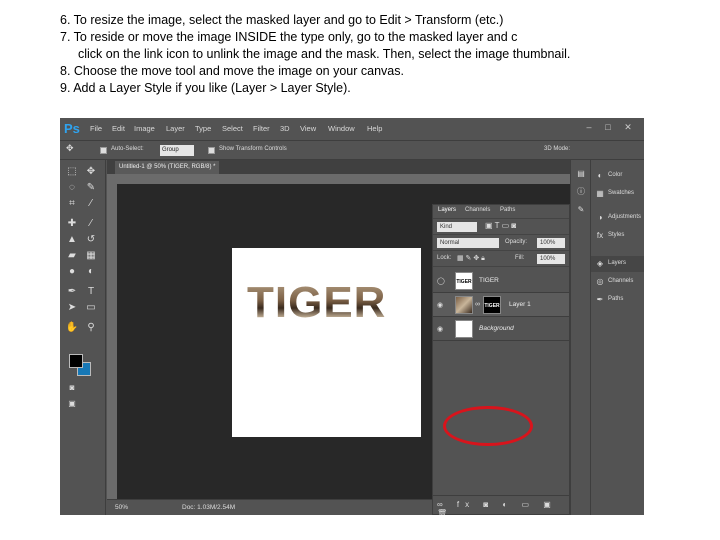  What do you see at coordinates (308, 128) in the screenshot?
I see `menu-view: View` at bounding box center [308, 128].